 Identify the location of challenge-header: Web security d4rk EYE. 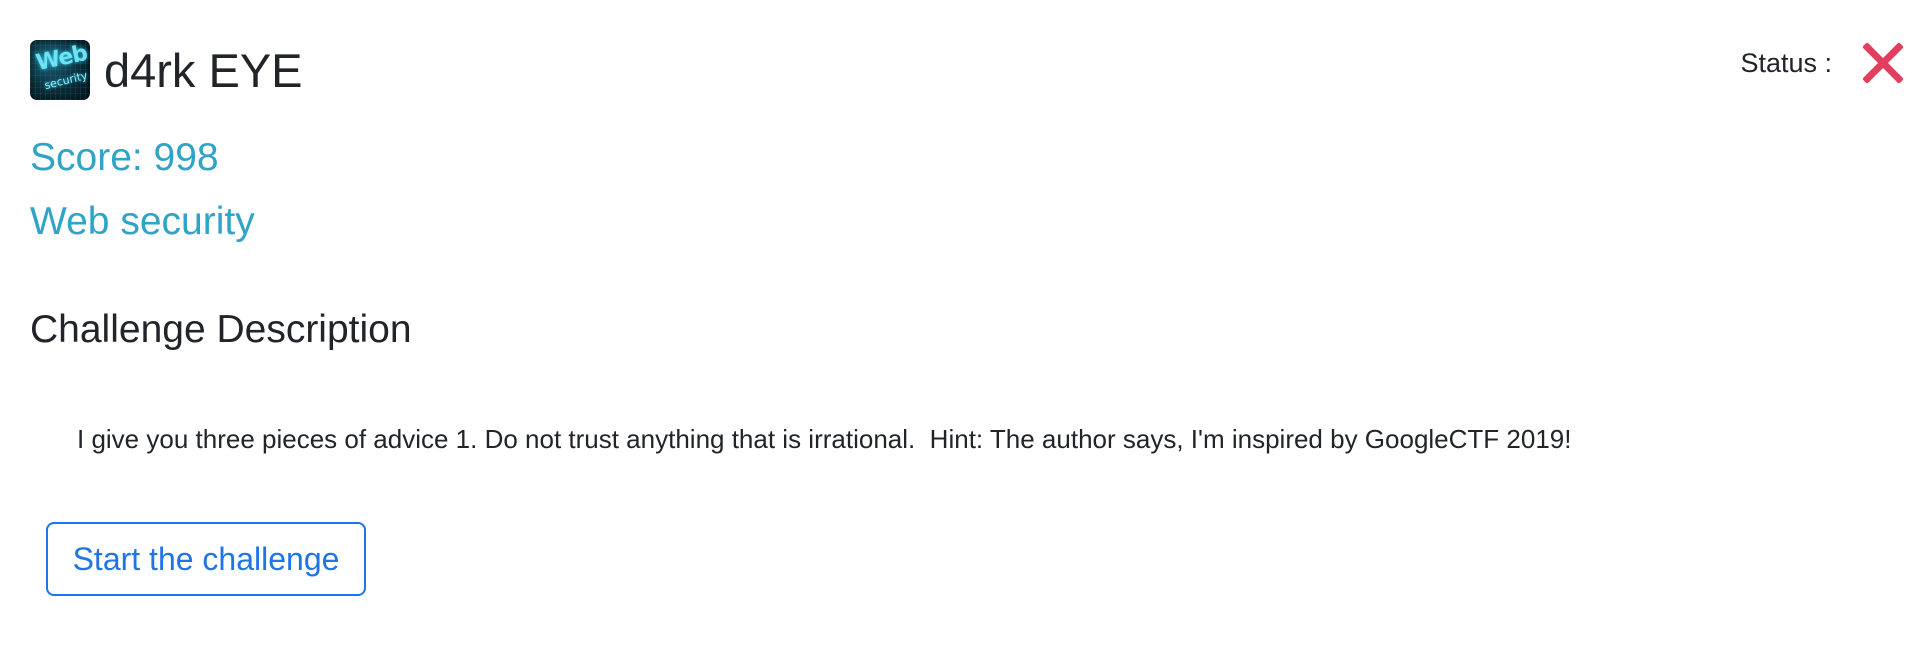
(166, 70).